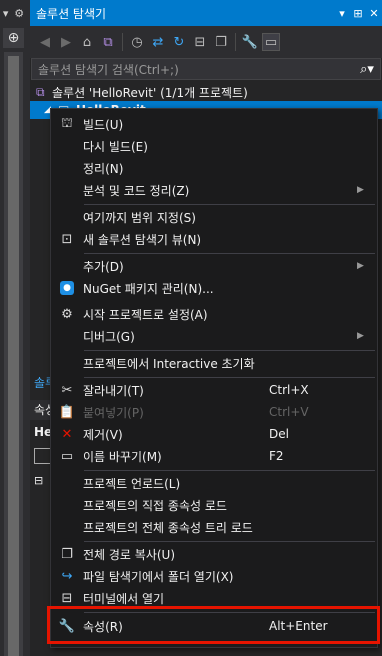 The image size is (382, 656). Describe the element at coordinates (103, 434) in the screenshot. I see `menu-item-label: 제거(V)` at that location.